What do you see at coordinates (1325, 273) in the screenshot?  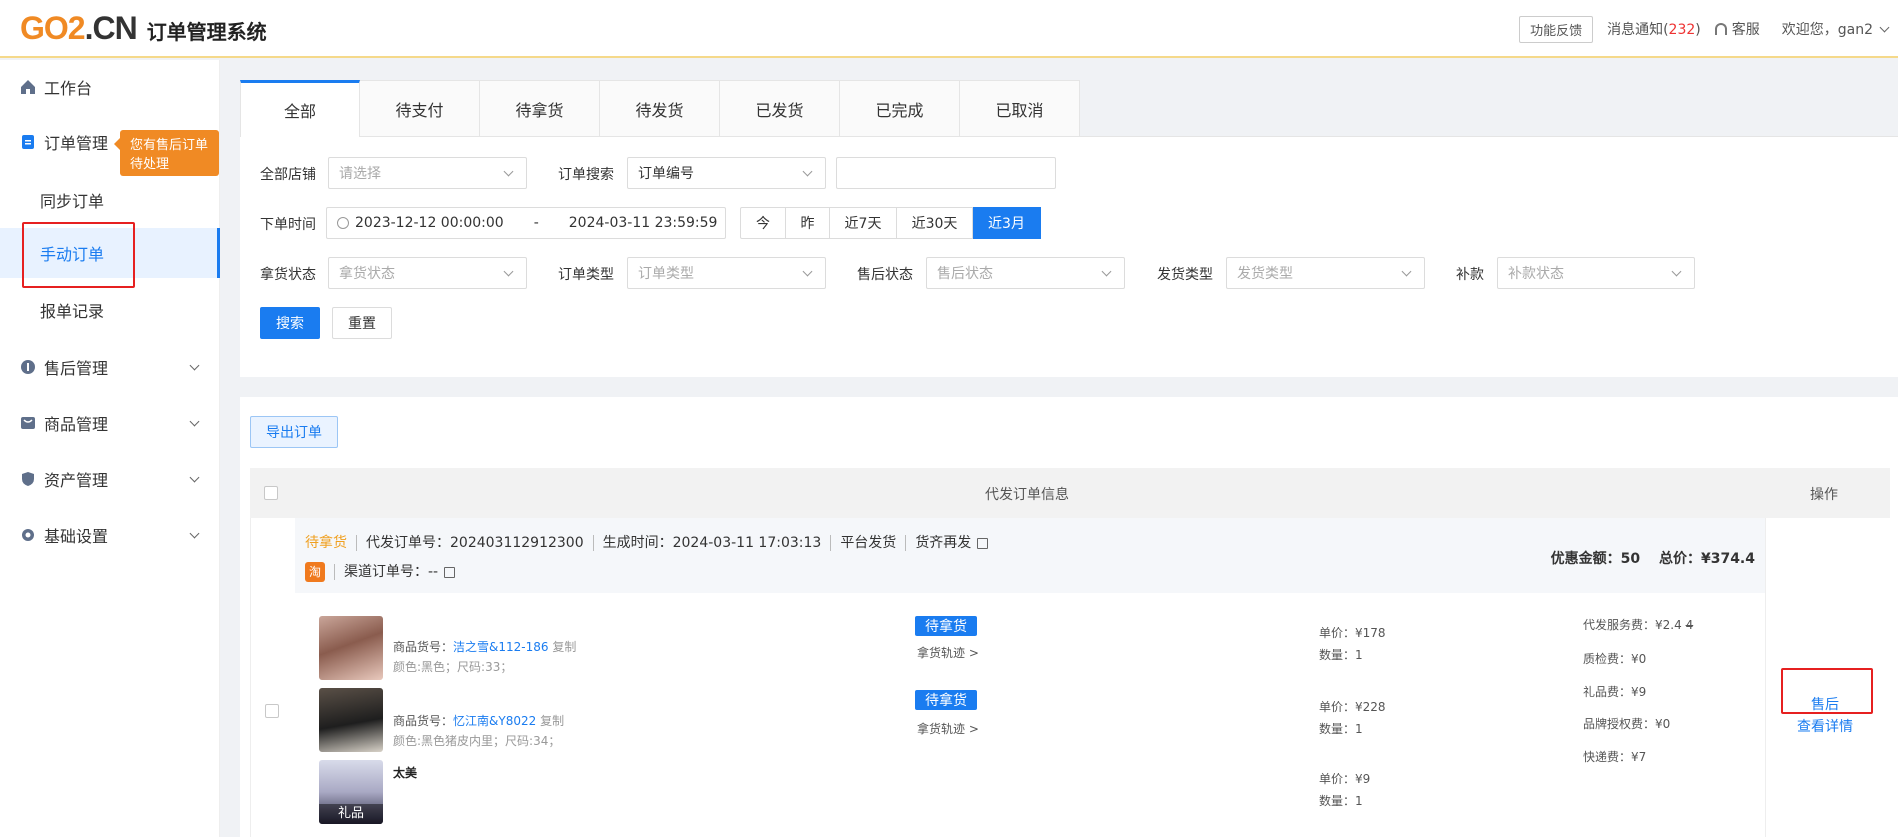 I see `ship-type-select: 发货类型` at bounding box center [1325, 273].